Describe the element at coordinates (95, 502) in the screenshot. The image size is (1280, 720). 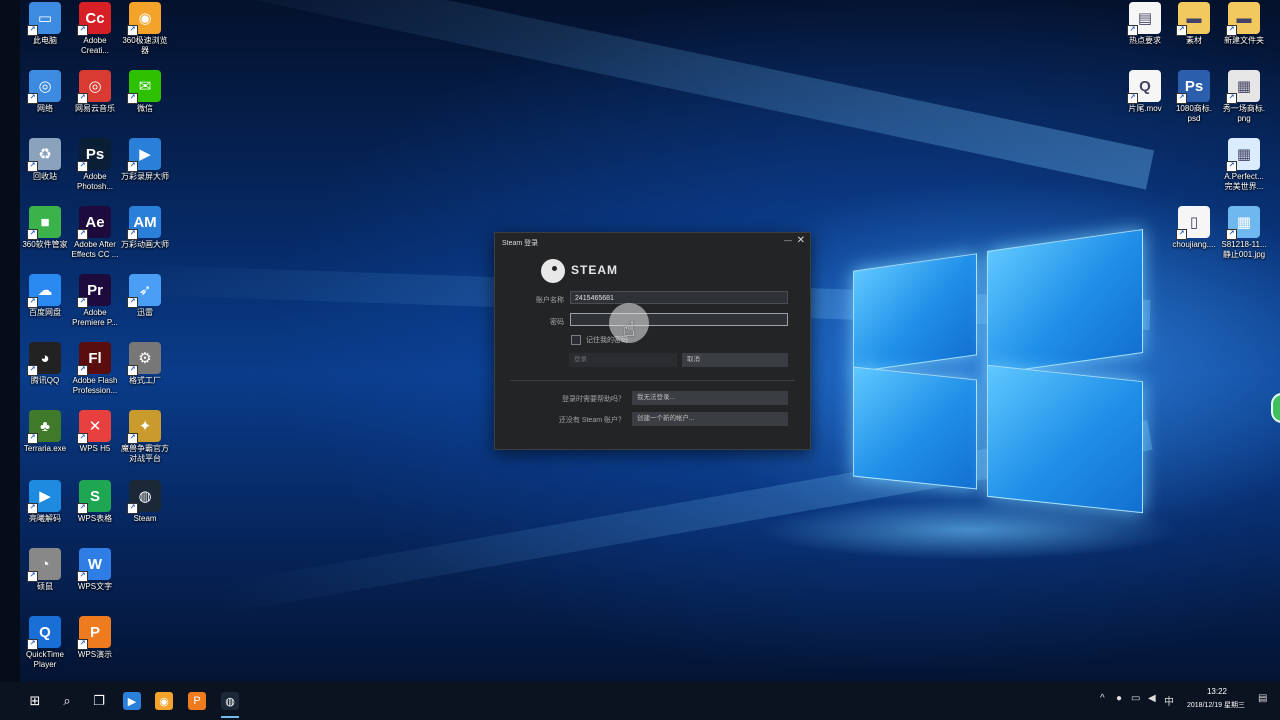
I see `desktop-icon: S ↗ WPS表格` at that location.